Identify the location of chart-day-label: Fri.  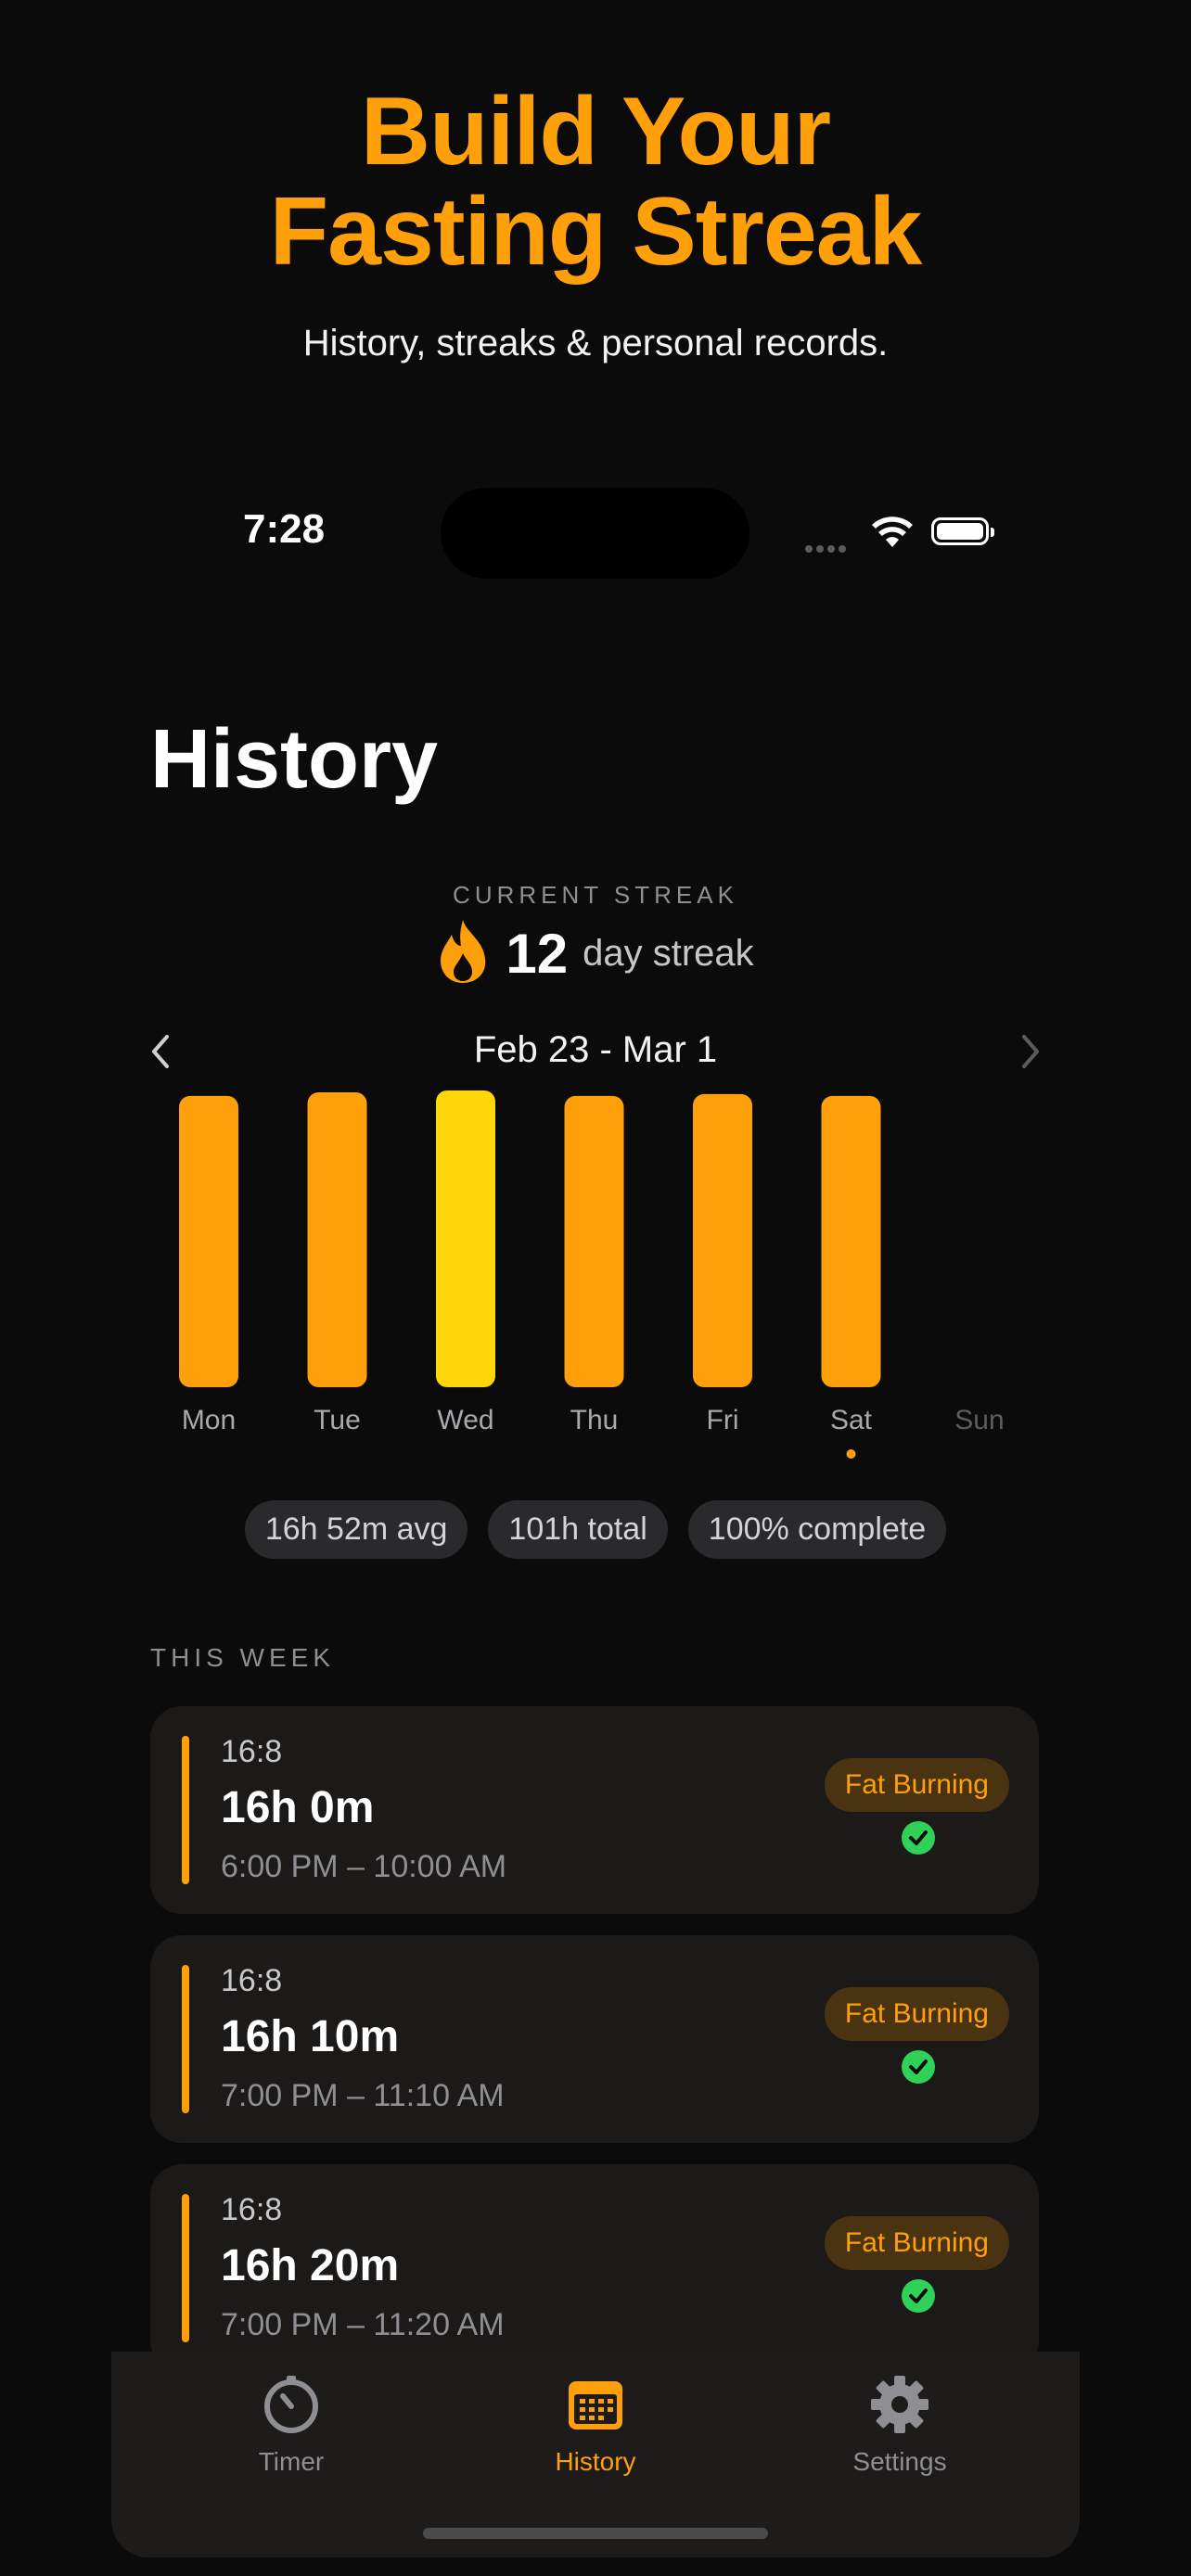
(723, 1420).